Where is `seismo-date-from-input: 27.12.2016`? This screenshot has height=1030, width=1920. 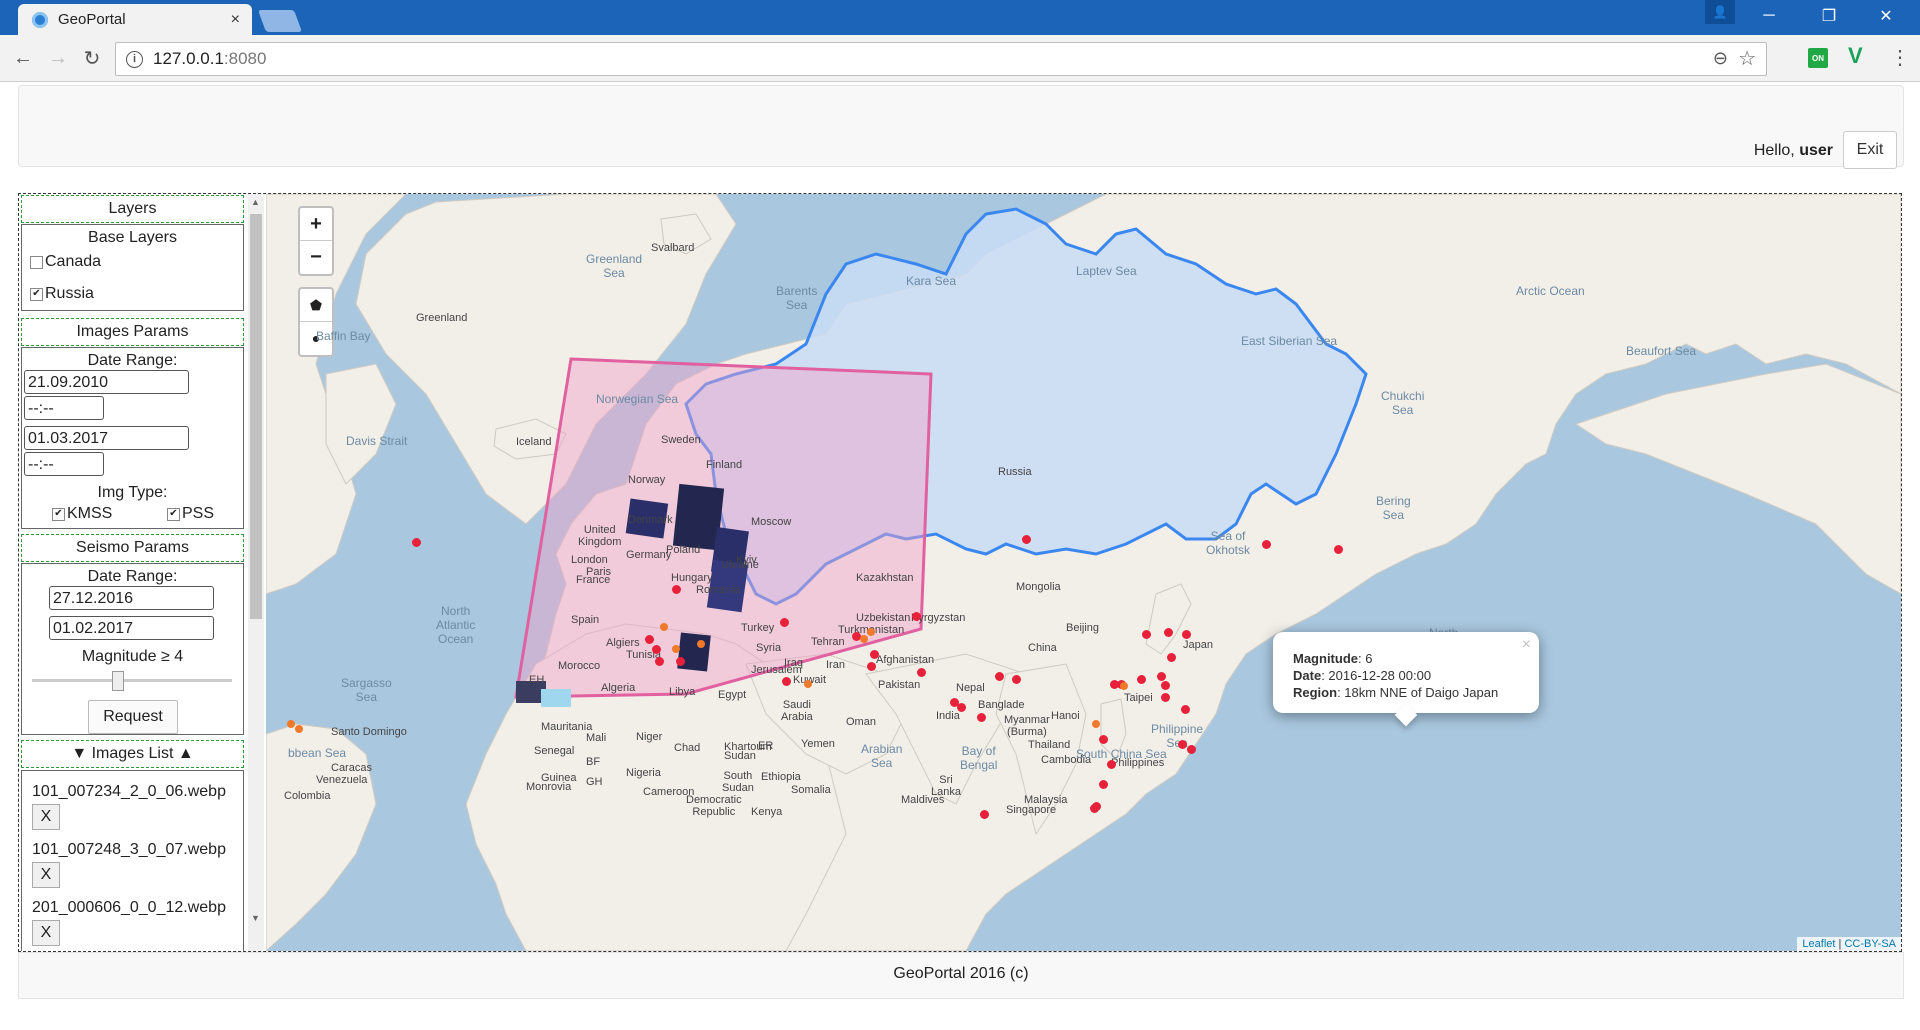 seismo-date-from-input: 27.12.2016 is located at coordinates (131, 598).